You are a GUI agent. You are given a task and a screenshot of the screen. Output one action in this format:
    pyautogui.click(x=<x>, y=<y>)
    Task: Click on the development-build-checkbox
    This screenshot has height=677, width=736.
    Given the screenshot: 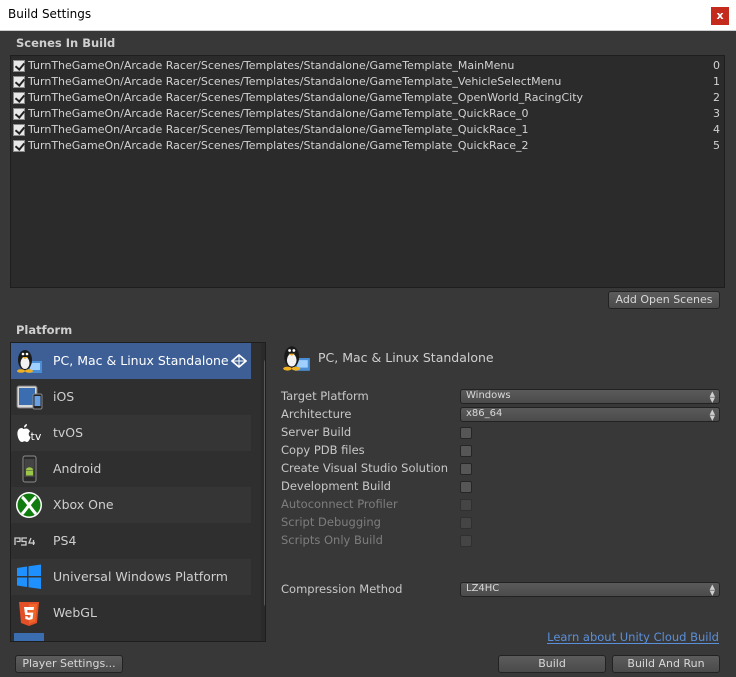 What is the action you would take?
    pyautogui.click(x=466, y=487)
    